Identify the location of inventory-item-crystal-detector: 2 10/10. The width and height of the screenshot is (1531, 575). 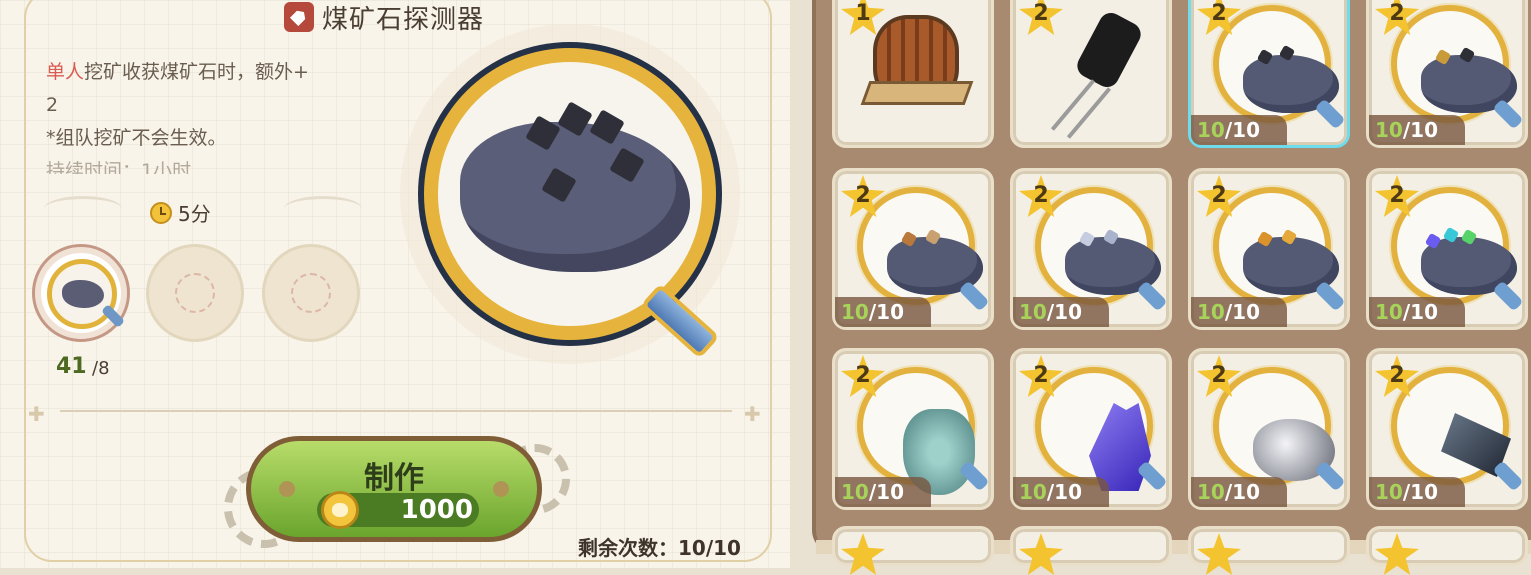
(1091, 429).